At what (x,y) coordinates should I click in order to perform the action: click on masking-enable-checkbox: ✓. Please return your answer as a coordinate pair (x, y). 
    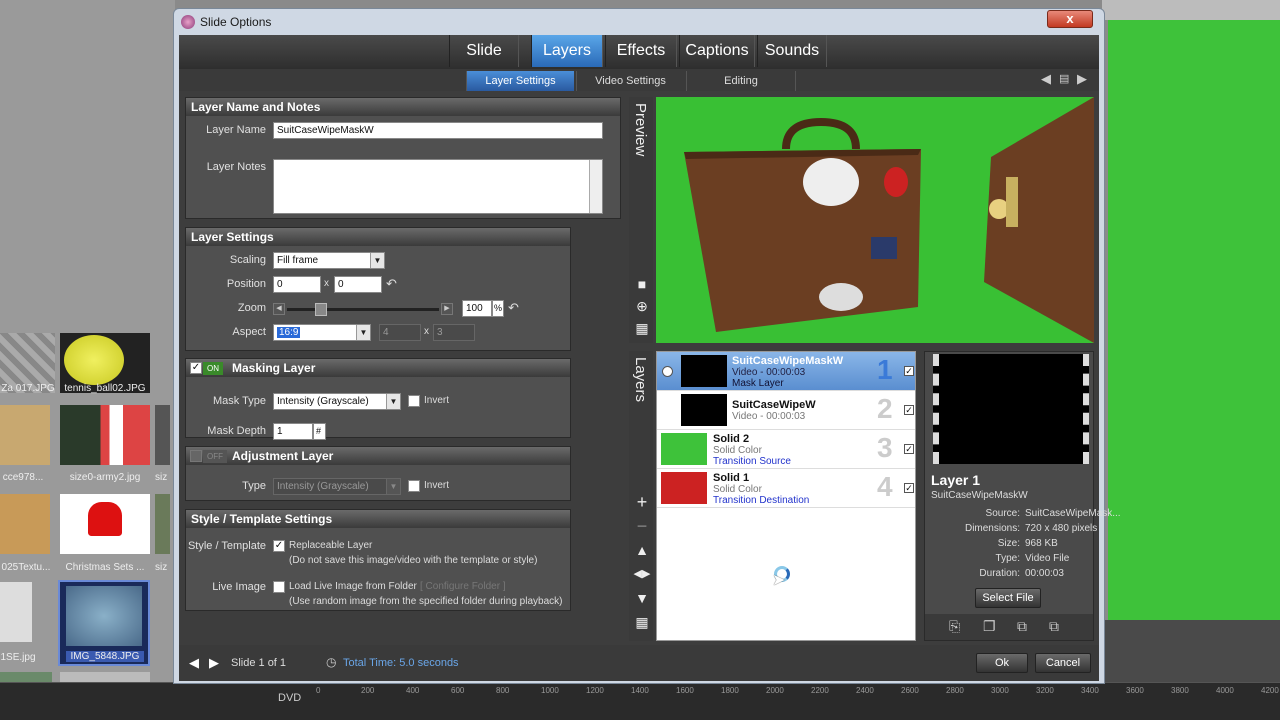
    Looking at the image, I should click on (196, 368).